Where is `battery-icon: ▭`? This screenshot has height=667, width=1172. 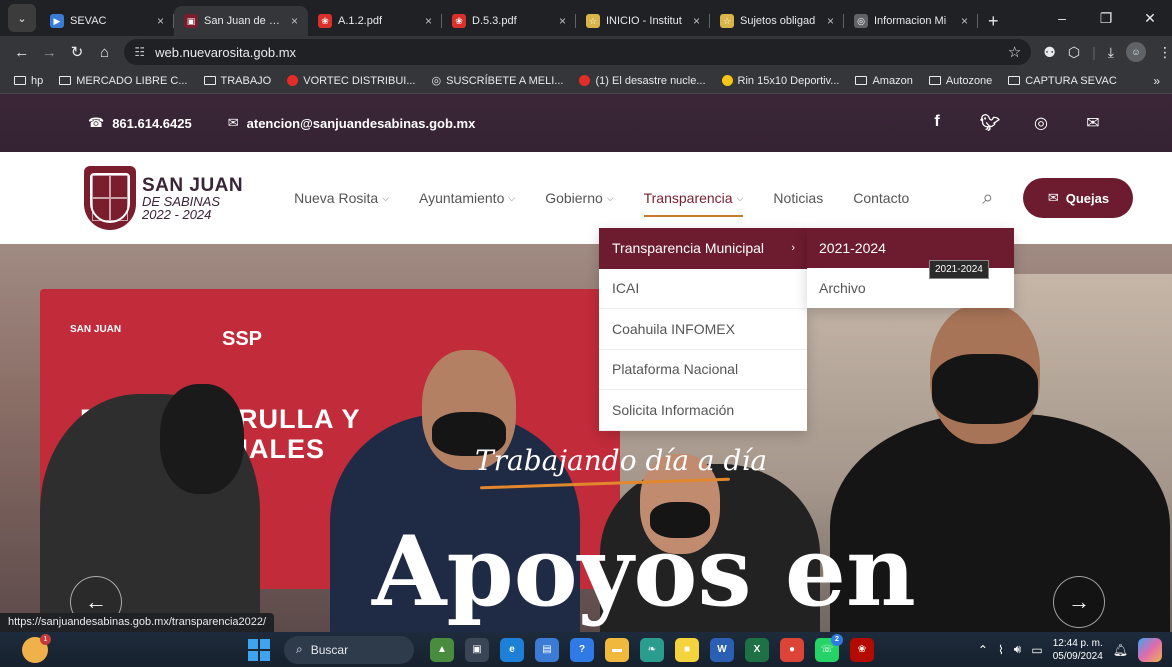 battery-icon: ▭ is located at coordinates (1036, 650).